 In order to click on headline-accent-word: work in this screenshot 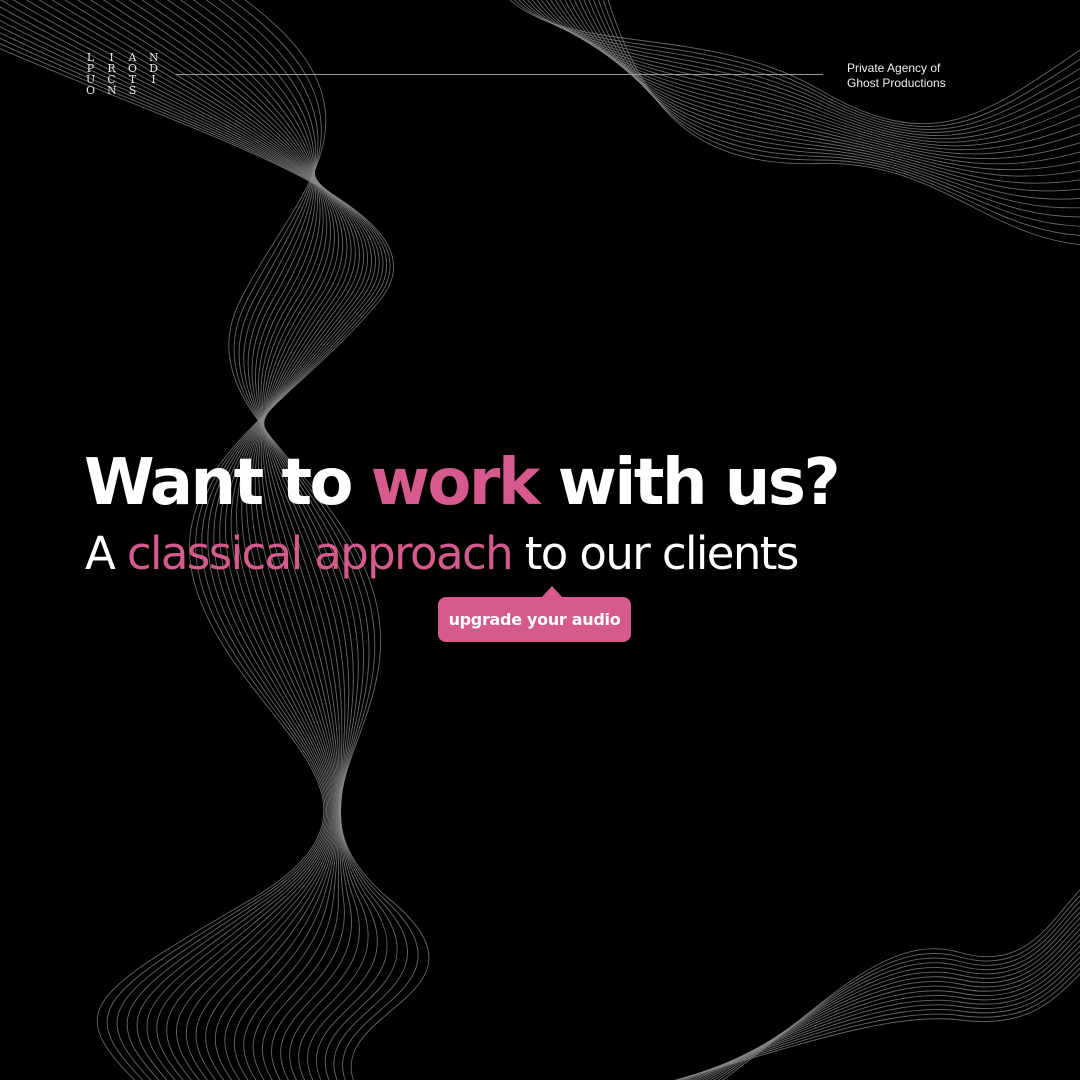, I will do `click(455, 483)`.